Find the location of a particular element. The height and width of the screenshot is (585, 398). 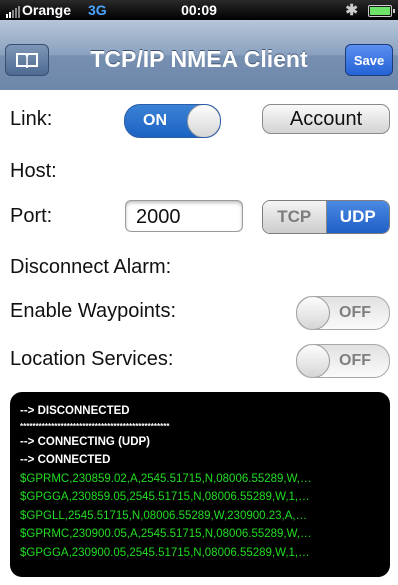

waypoints-label: Enable Waypoints: is located at coordinates (93, 311).